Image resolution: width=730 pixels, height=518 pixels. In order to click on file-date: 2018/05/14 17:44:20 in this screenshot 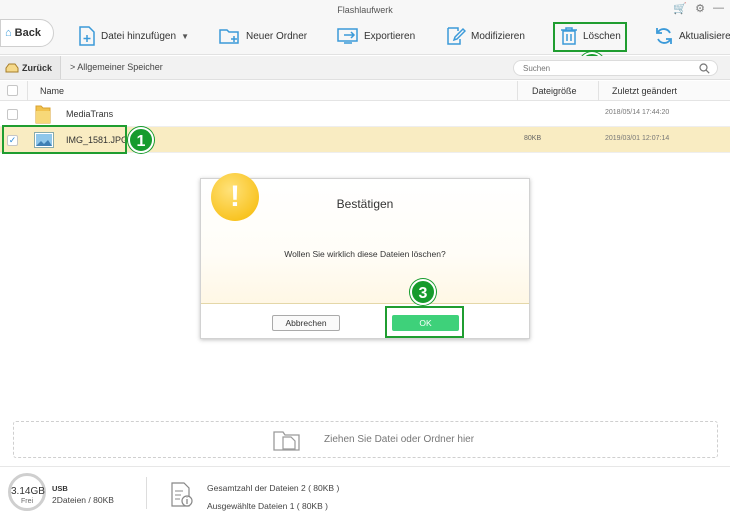, I will do `click(637, 112)`.